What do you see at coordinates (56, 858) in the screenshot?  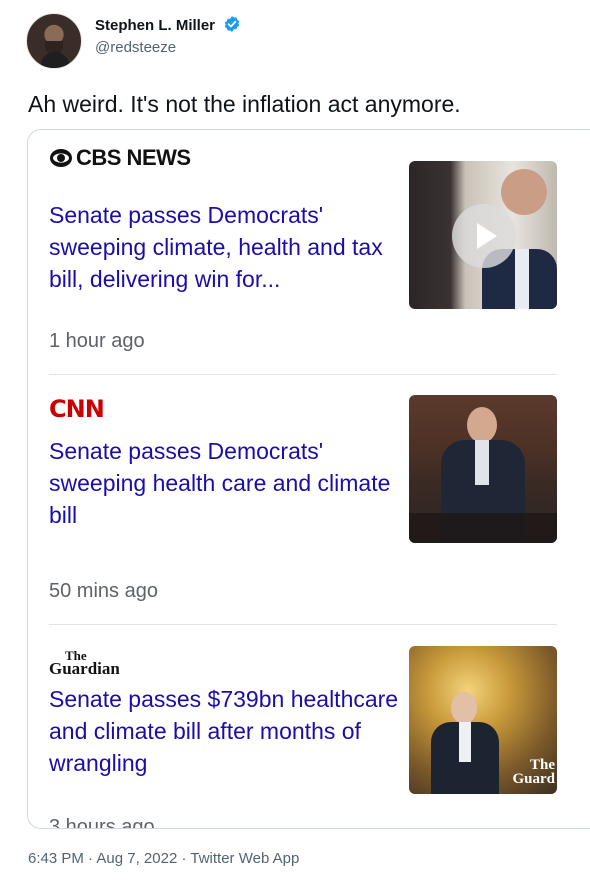 I see `tweet-time: 6:43 PM` at bounding box center [56, 858].